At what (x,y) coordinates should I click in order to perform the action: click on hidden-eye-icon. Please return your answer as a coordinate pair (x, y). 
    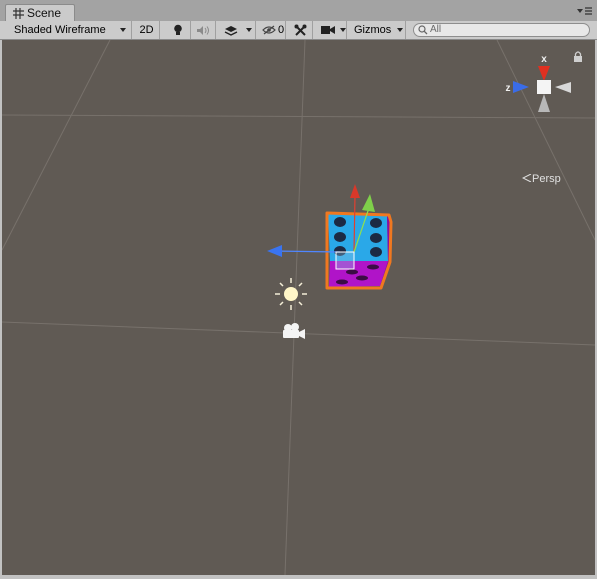
    Looking at the image, I should click on (269, 30).